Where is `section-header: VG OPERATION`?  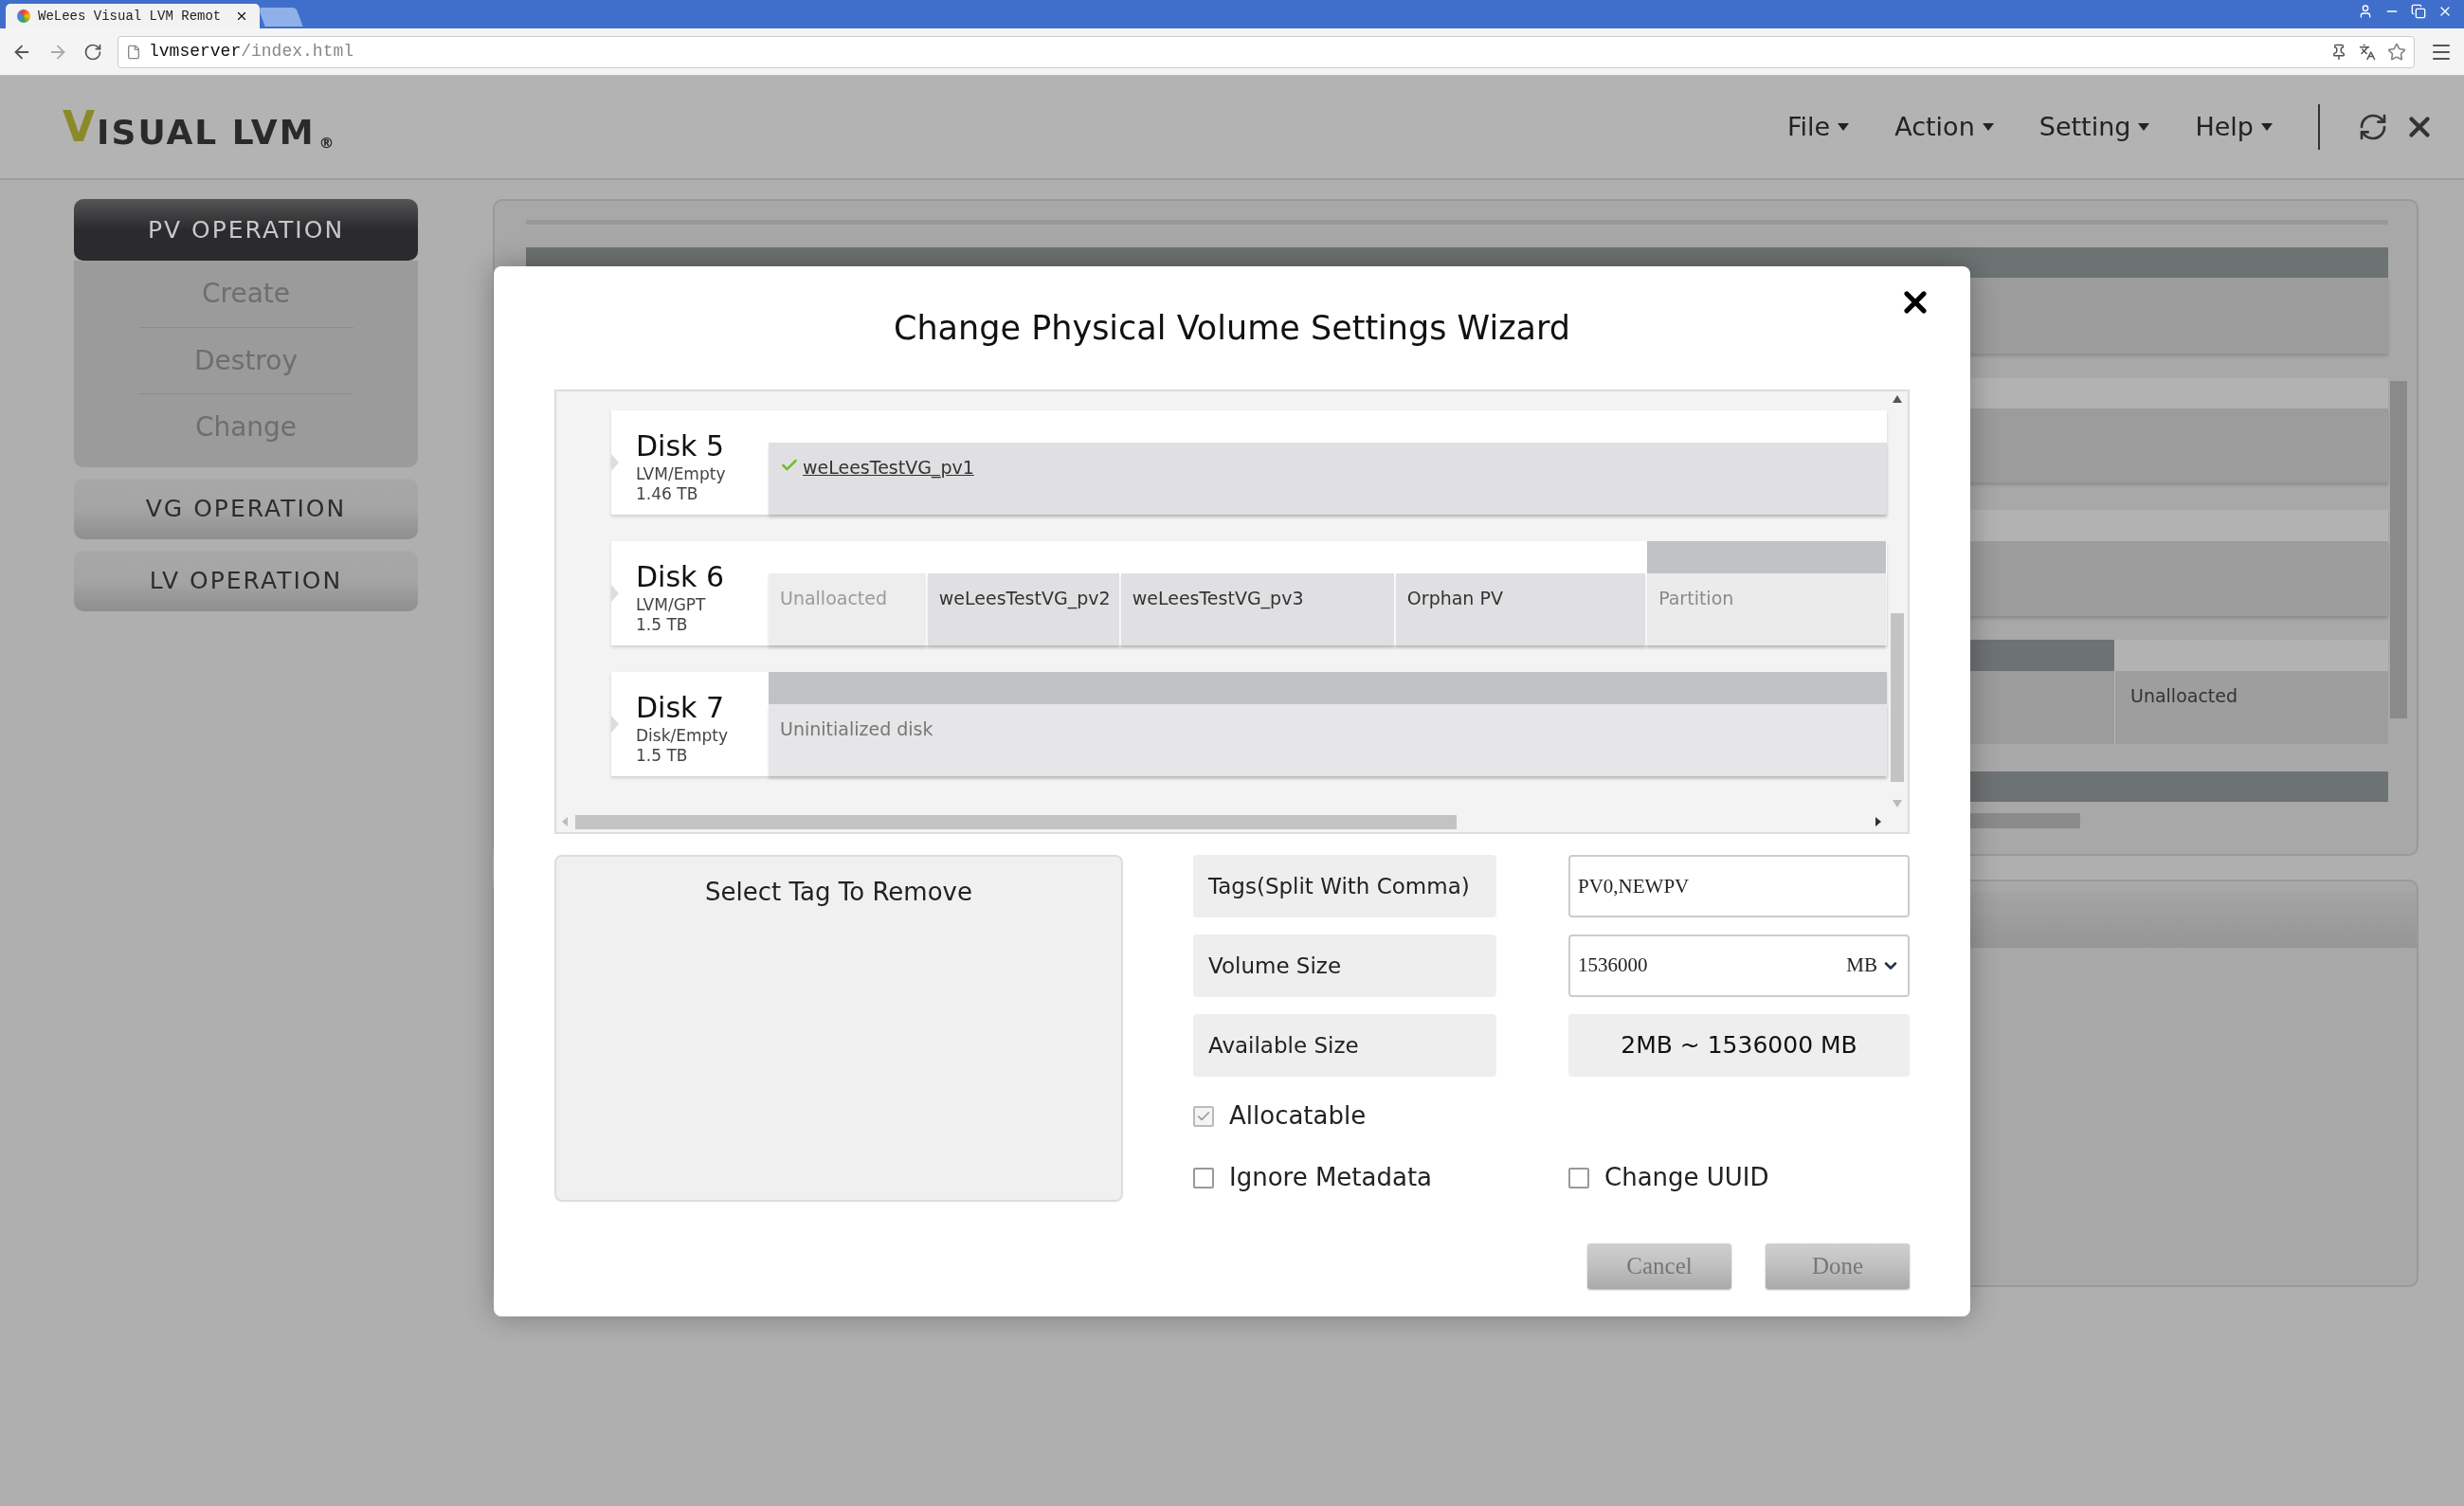
section-header: VG OPERATION is located at coordinates (246, 509).